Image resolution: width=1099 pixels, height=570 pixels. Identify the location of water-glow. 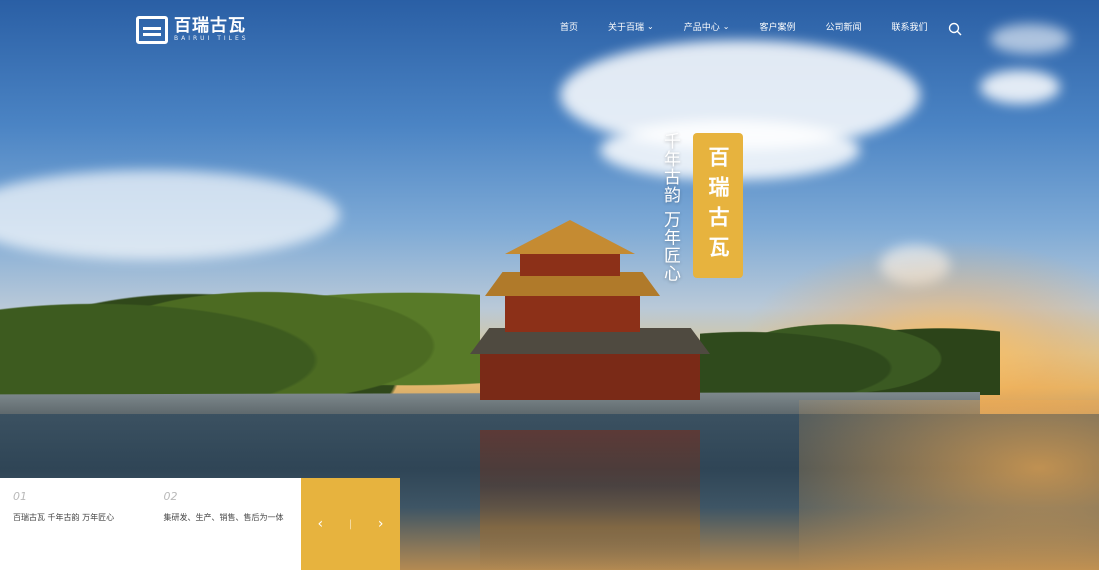
(949, 485).